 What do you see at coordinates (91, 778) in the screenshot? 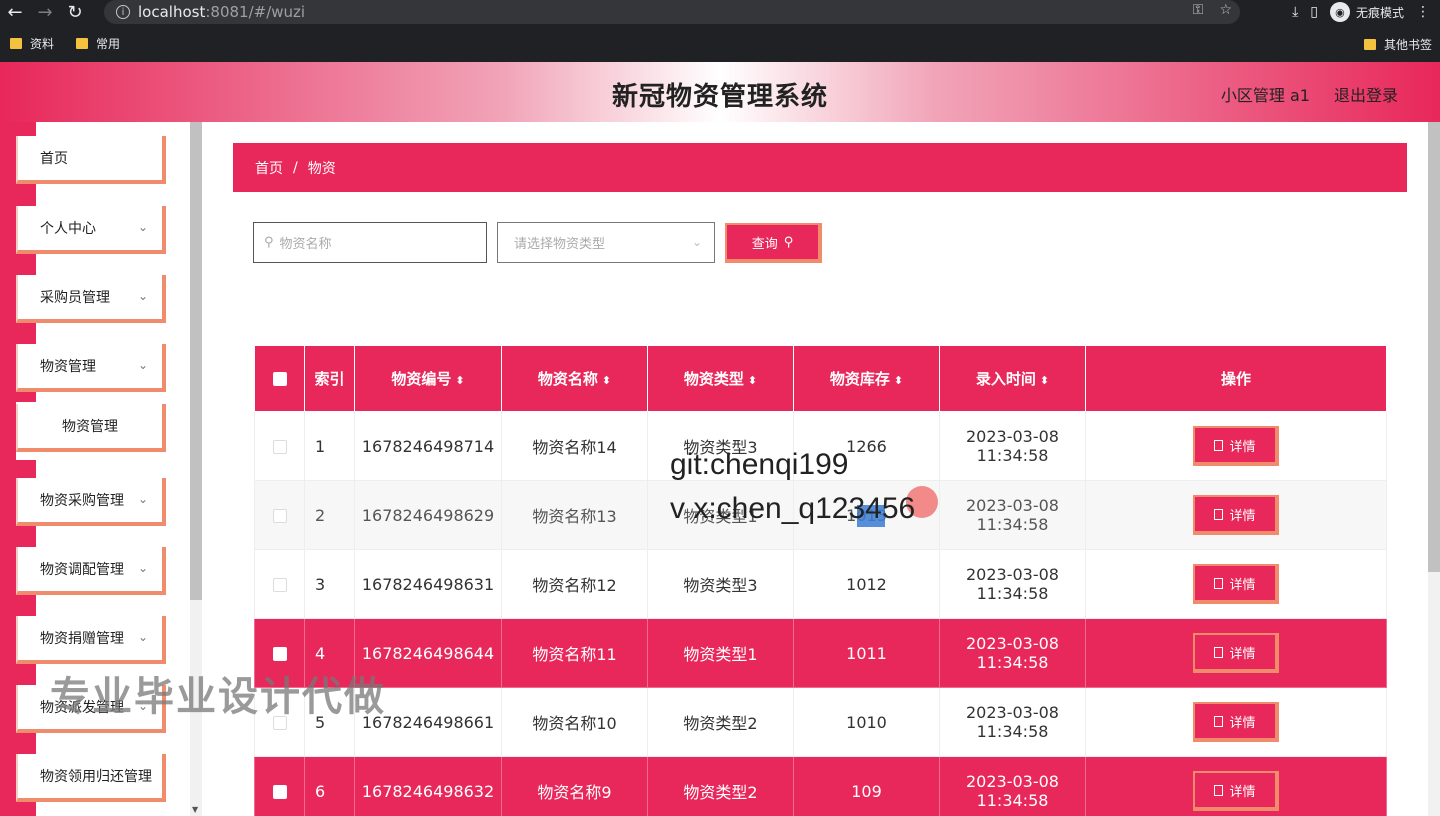
I see `sidebar-item-borrow-return: 物资领用归还管理` at bounding box center [91, 778].